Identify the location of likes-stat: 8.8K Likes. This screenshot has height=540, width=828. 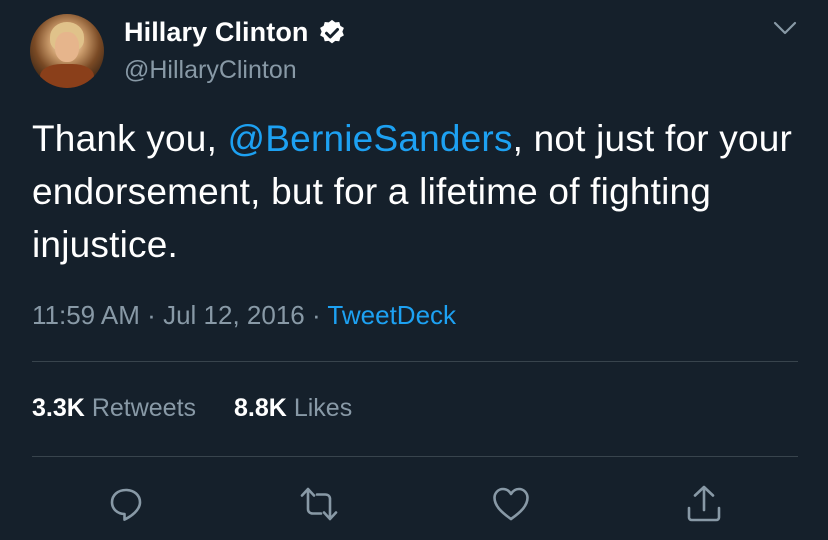
(293, 408).